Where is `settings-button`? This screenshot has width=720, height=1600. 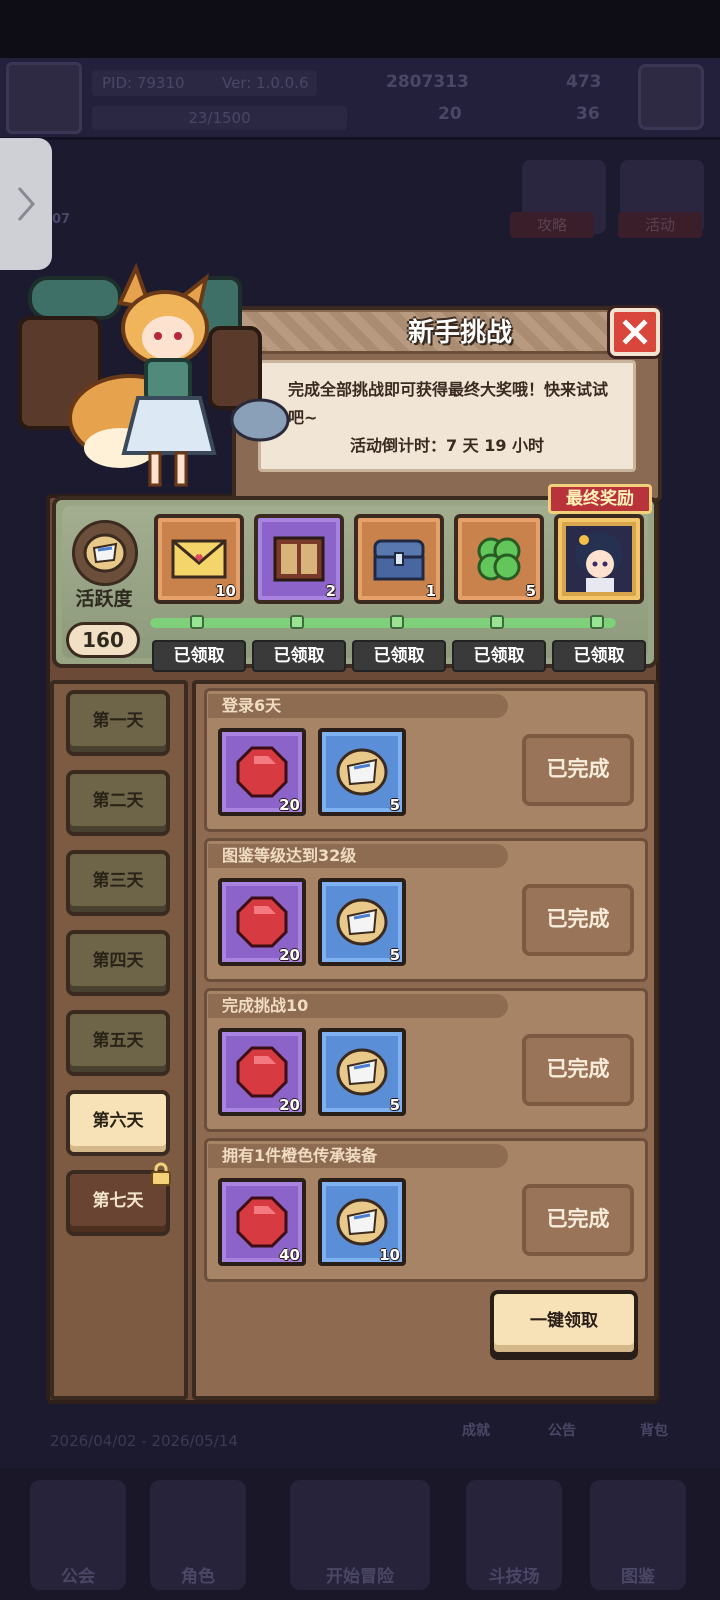
settings-button is located at coordinates (671, 97).